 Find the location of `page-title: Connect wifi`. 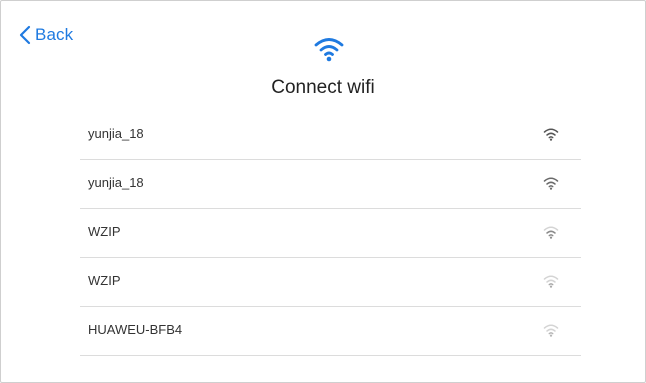

page-title: Connect wifi is located at coordinates (323, 87).